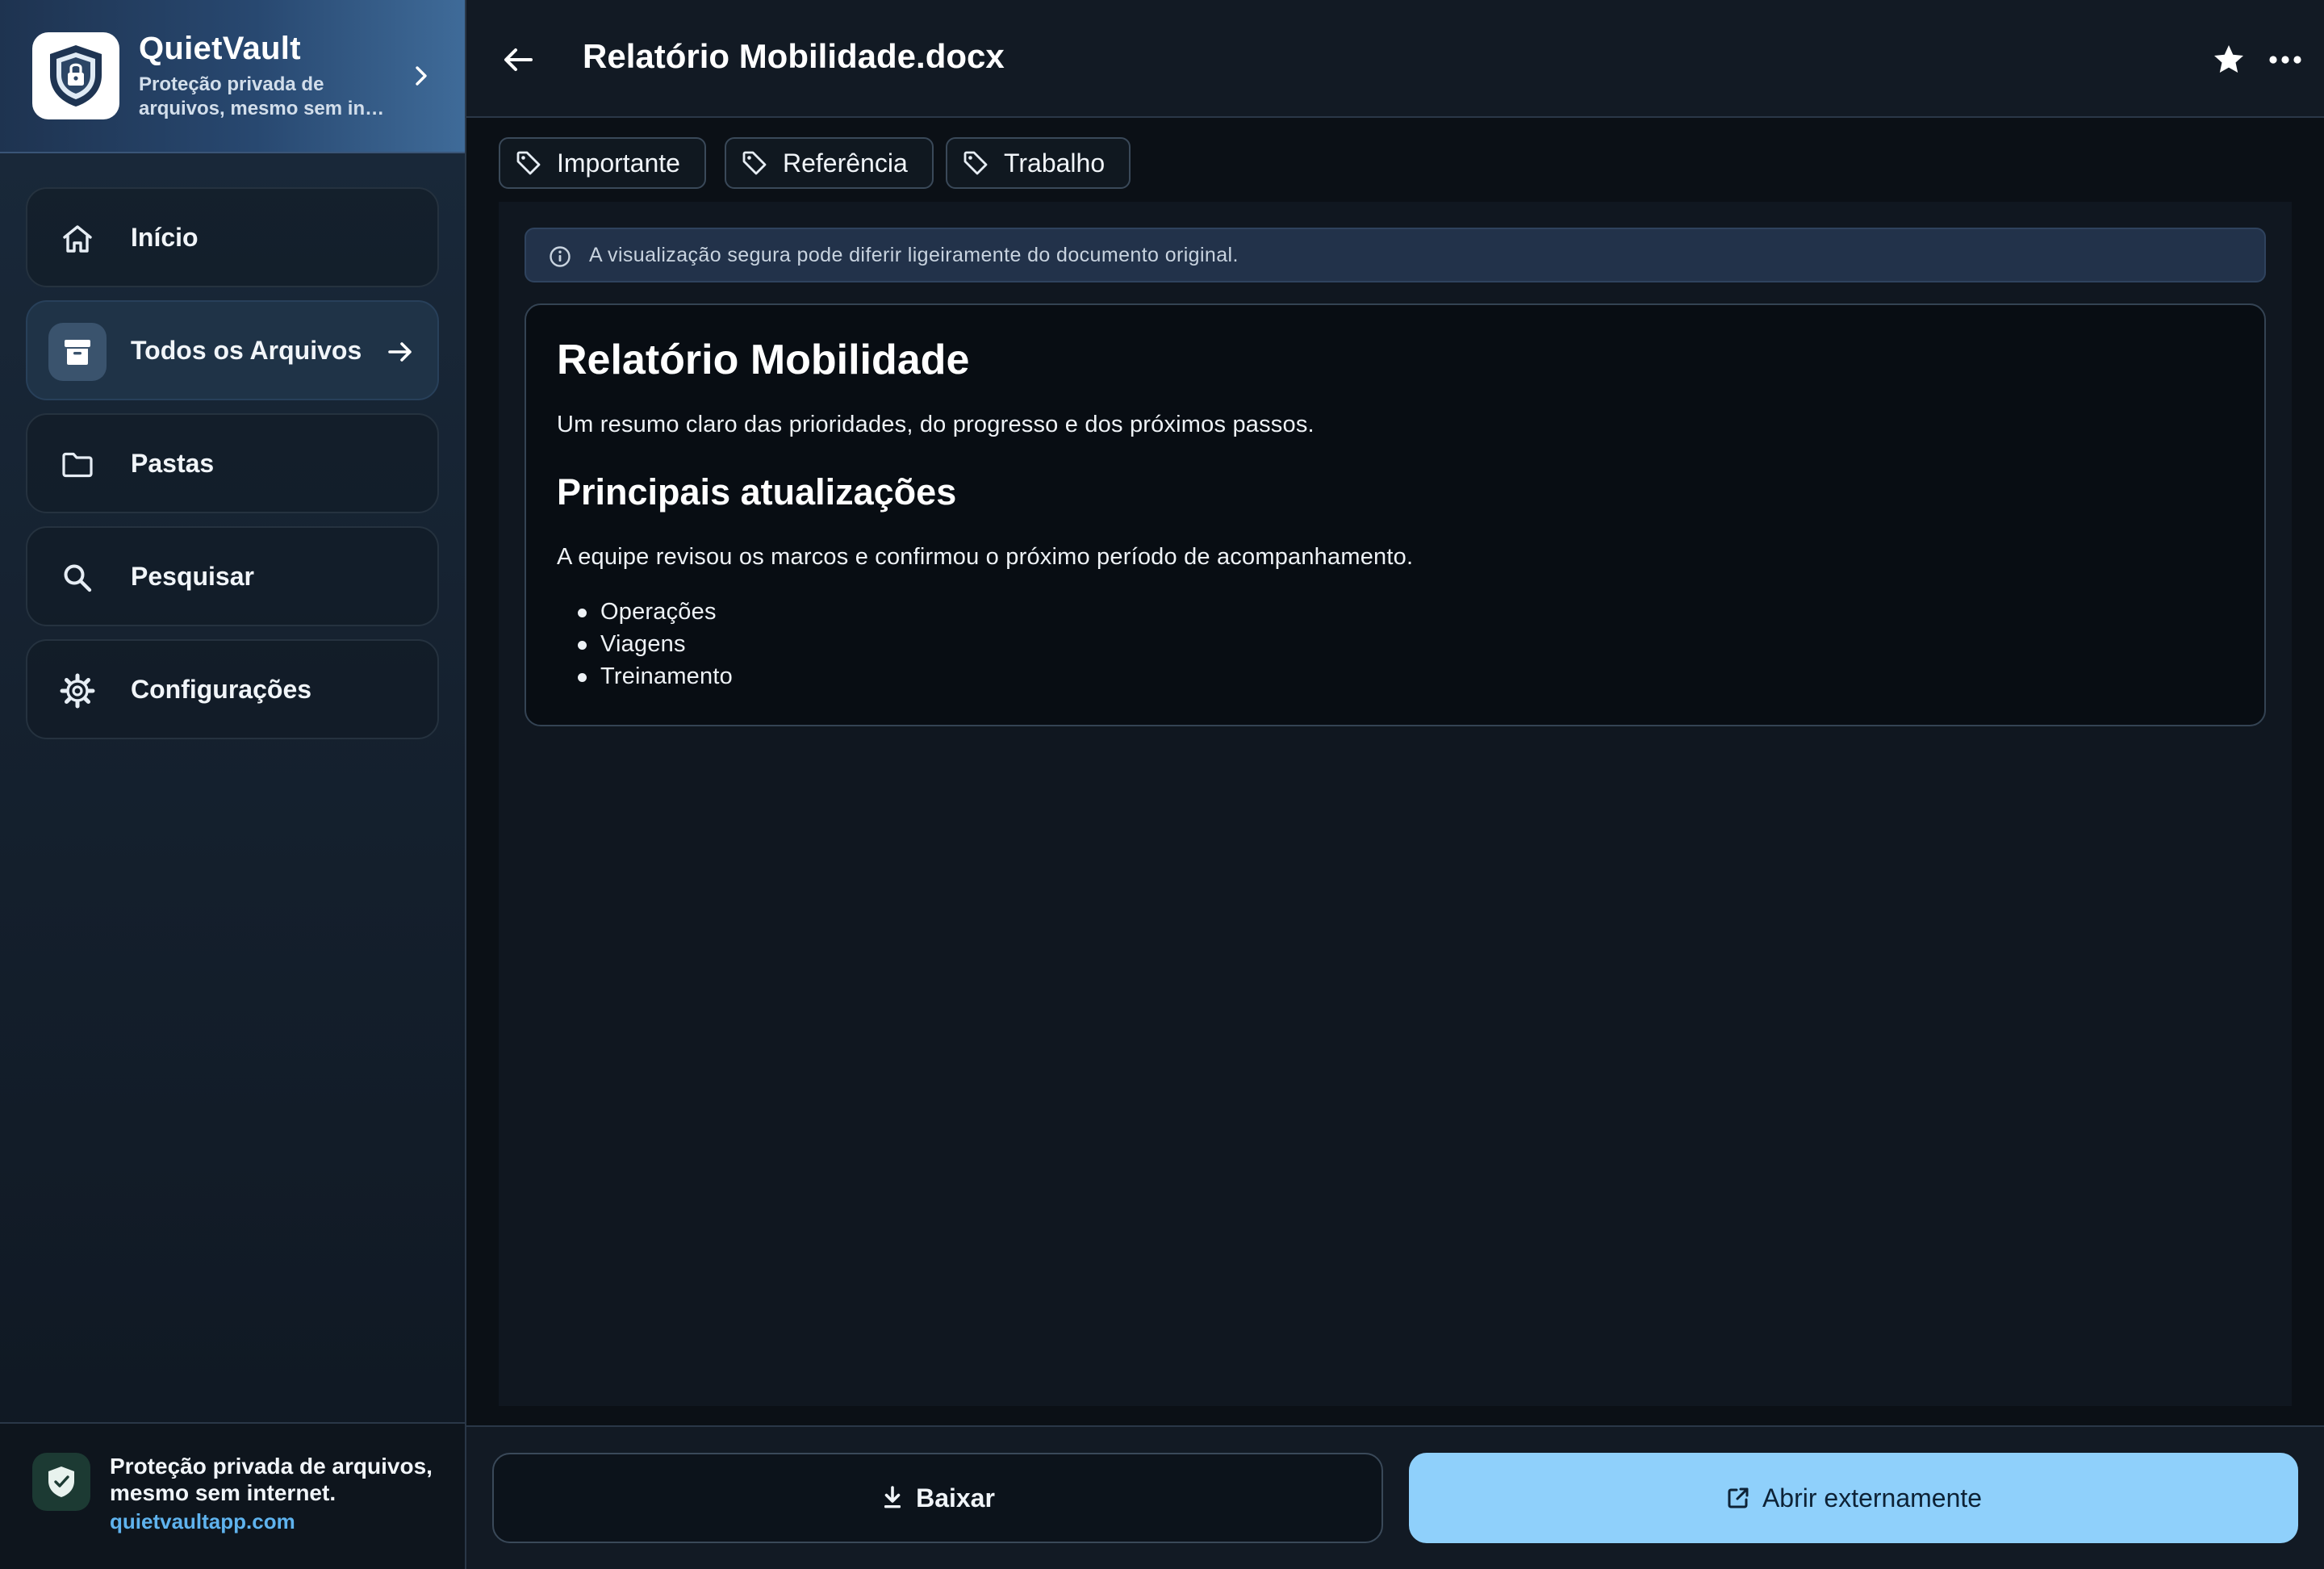 This screenshot has height=1569, width=2324. Describe the element at coordinates (192, 576) in the screenshot. I see `sidebar-item-label: Pesquisar` at that location.